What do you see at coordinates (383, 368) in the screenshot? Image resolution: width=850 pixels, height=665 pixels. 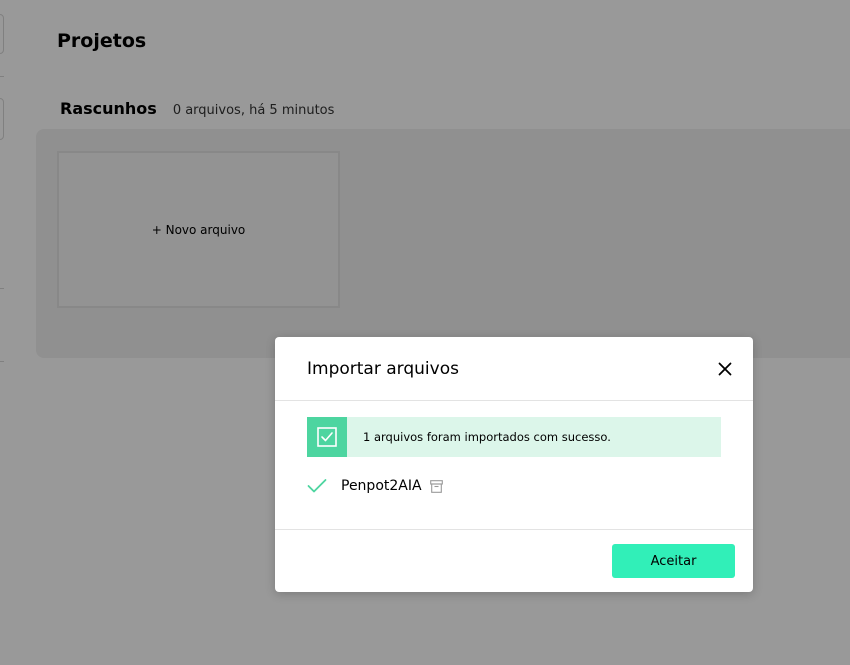 I see `modal-title: Importar arquivos` at bounding box center [383, 368].